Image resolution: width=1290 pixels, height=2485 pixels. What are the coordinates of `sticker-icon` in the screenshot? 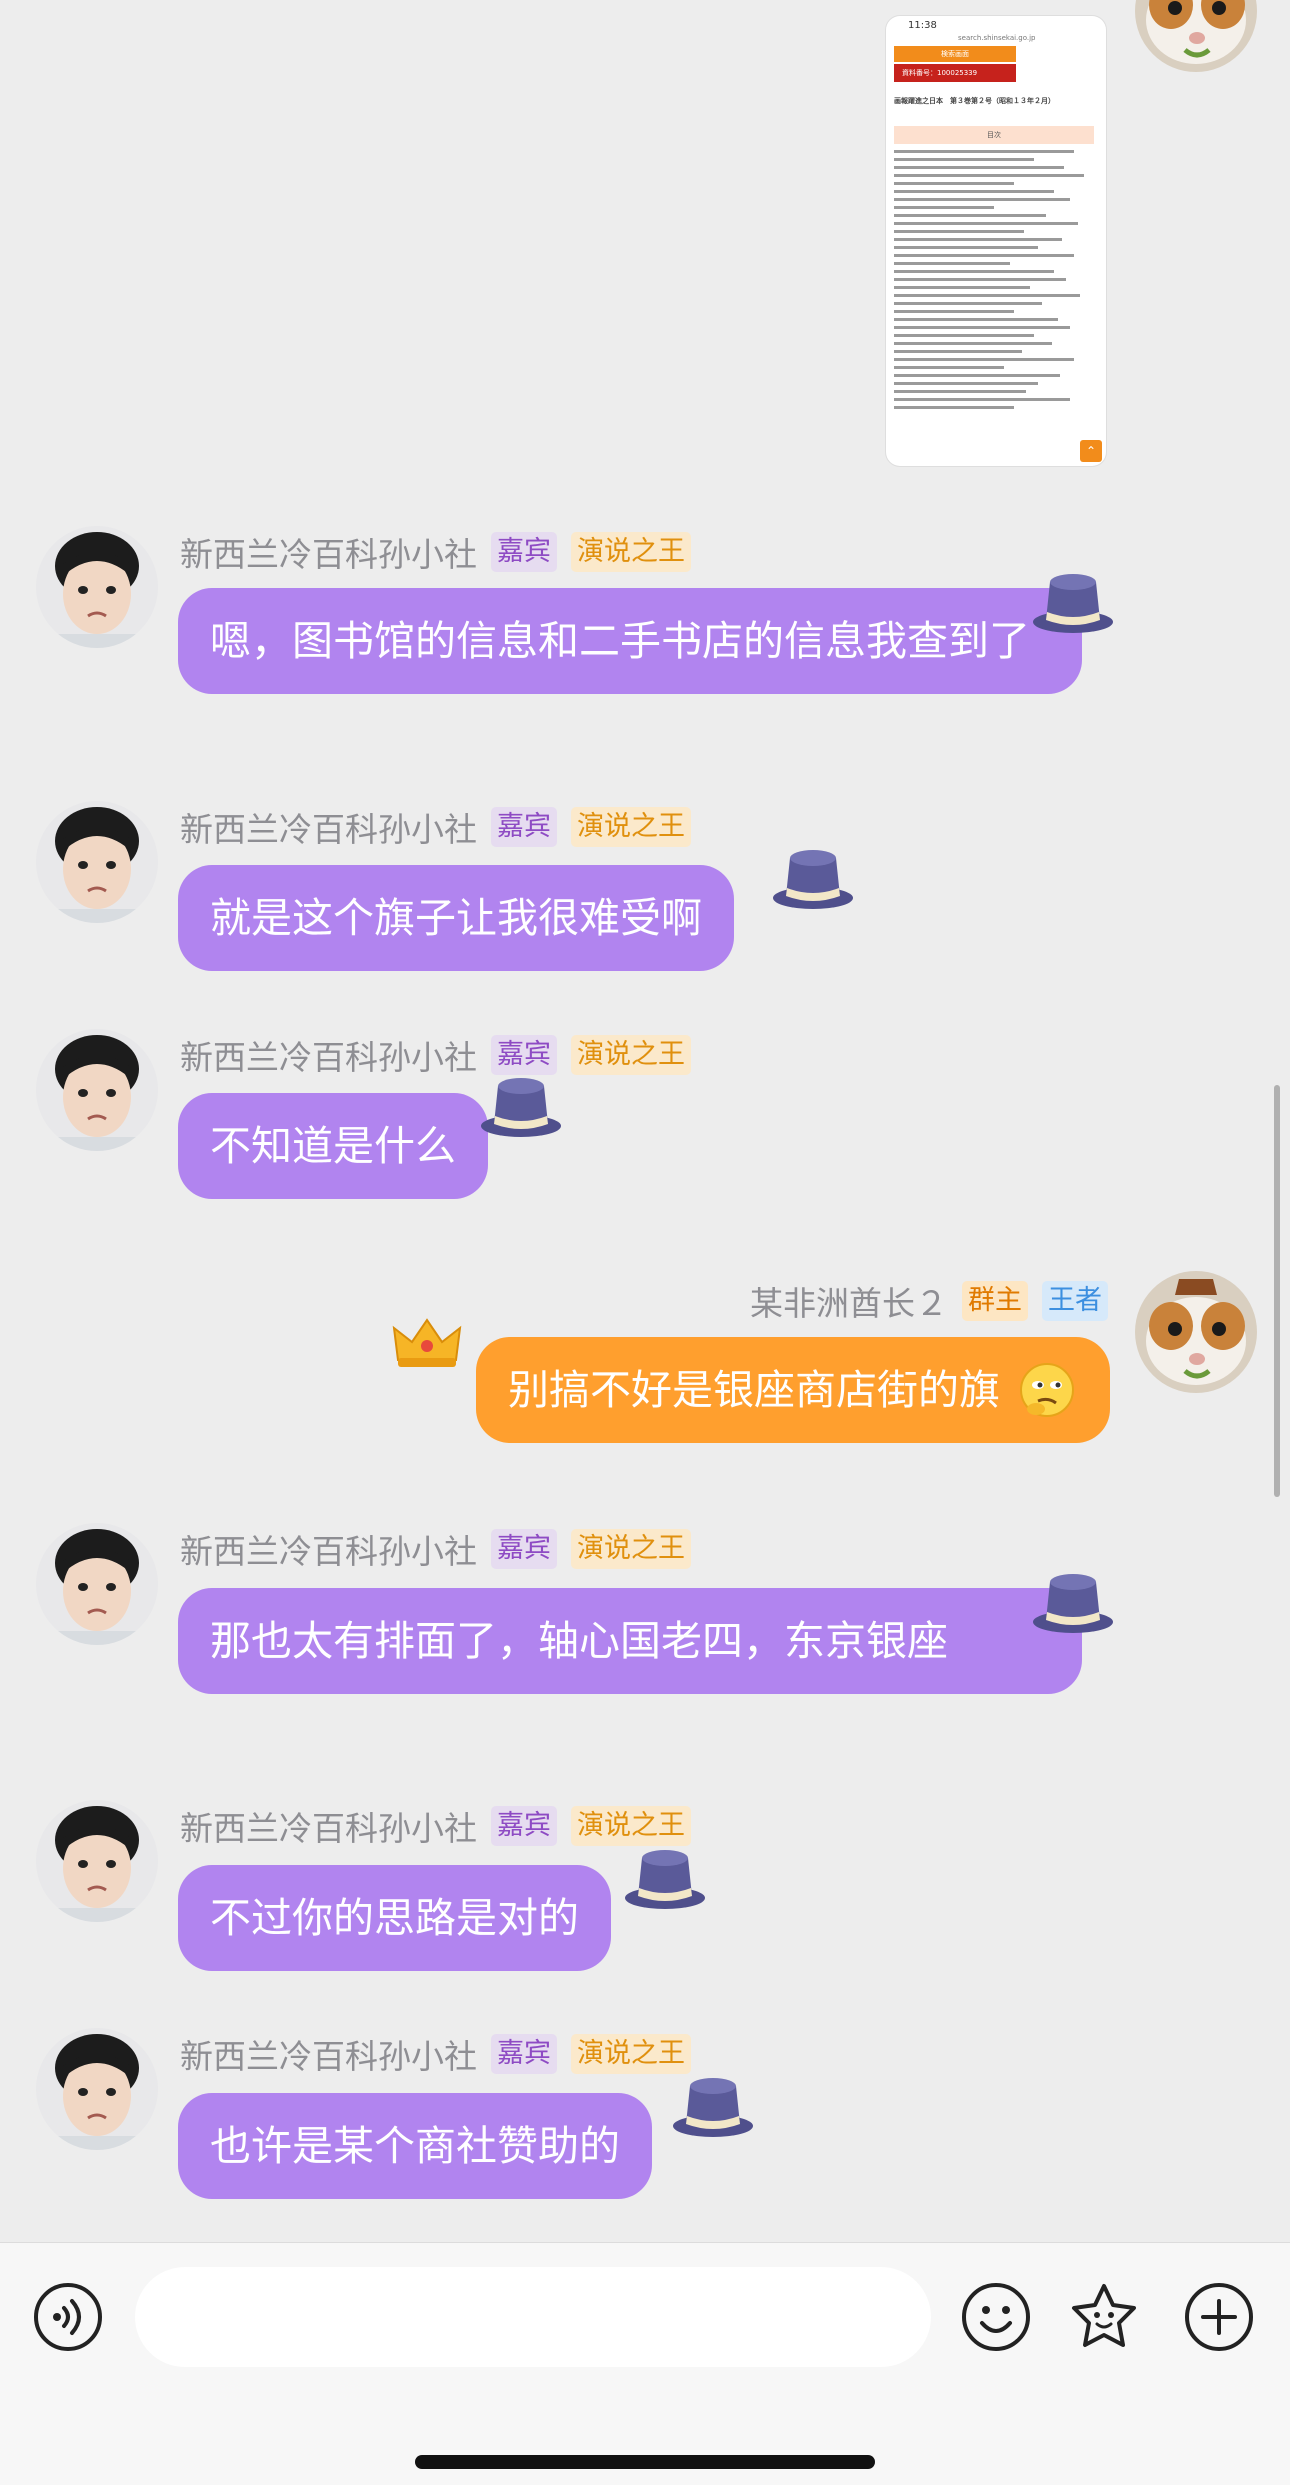 It's located at (1104, 2315).